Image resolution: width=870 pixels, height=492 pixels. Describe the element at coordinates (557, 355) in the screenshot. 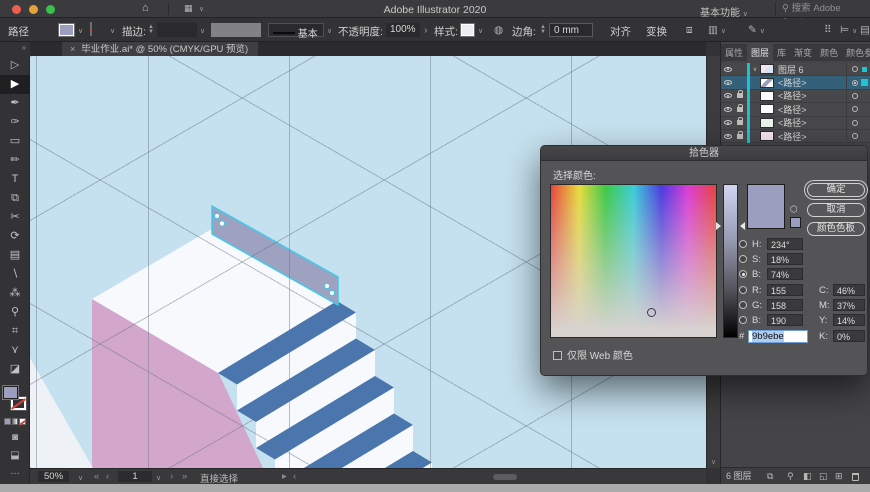

I see `checkbox-box` at that location.